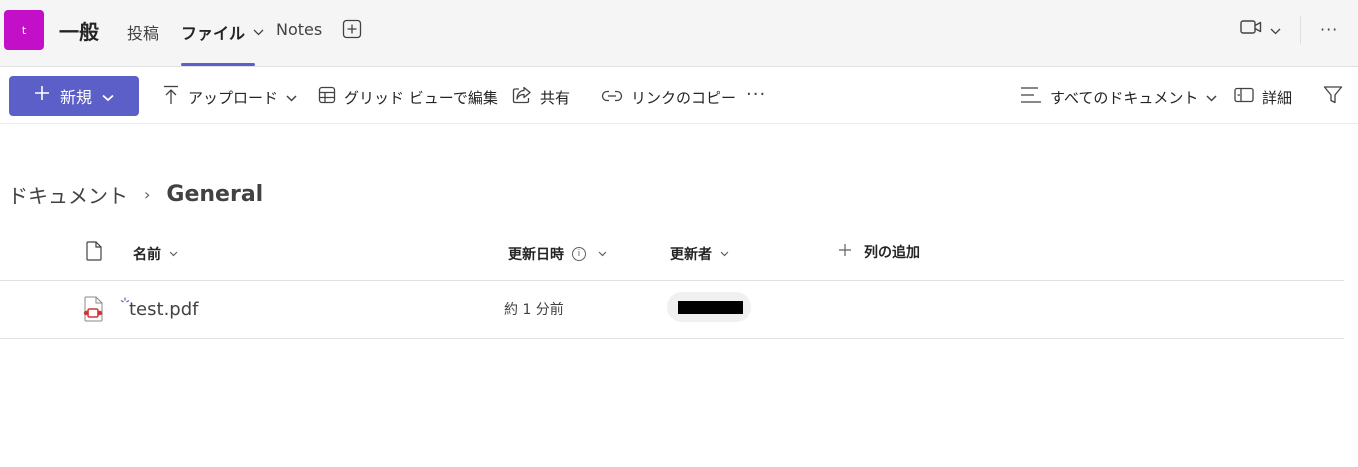 This screenshot has width=1358, height=467. Describe the element at coordinates (1031, 97) in the screenshot. I see `list-view-icon` at that location.